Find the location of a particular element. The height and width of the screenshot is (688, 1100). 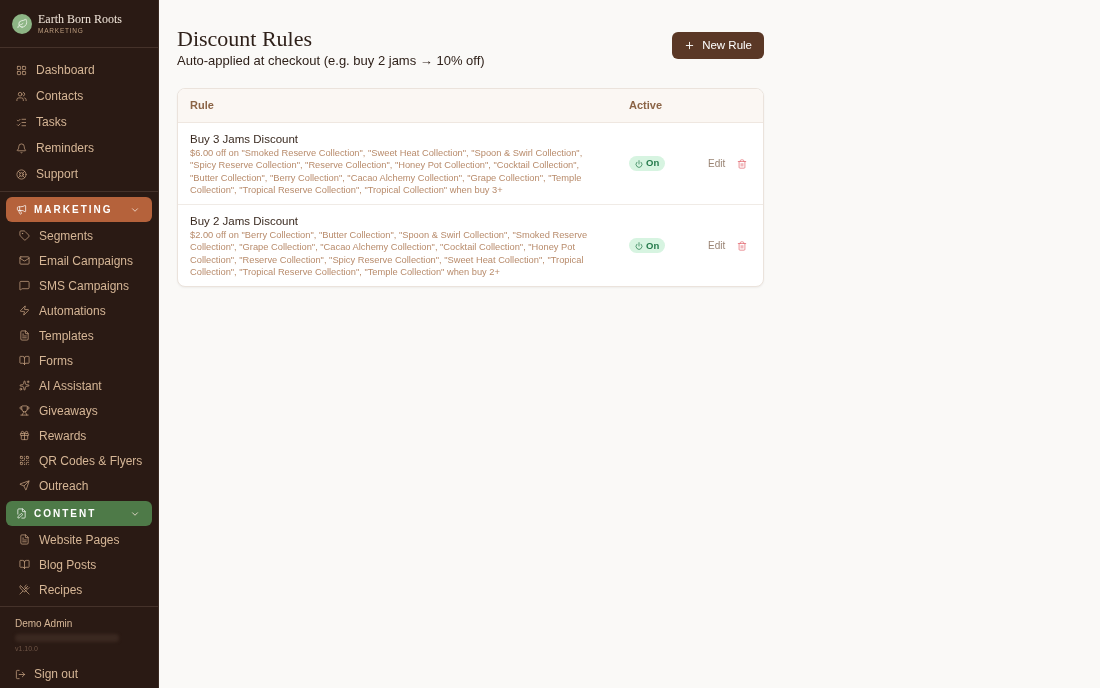

brand-name: Earth Born Roots is located at coordinates (80, 18).